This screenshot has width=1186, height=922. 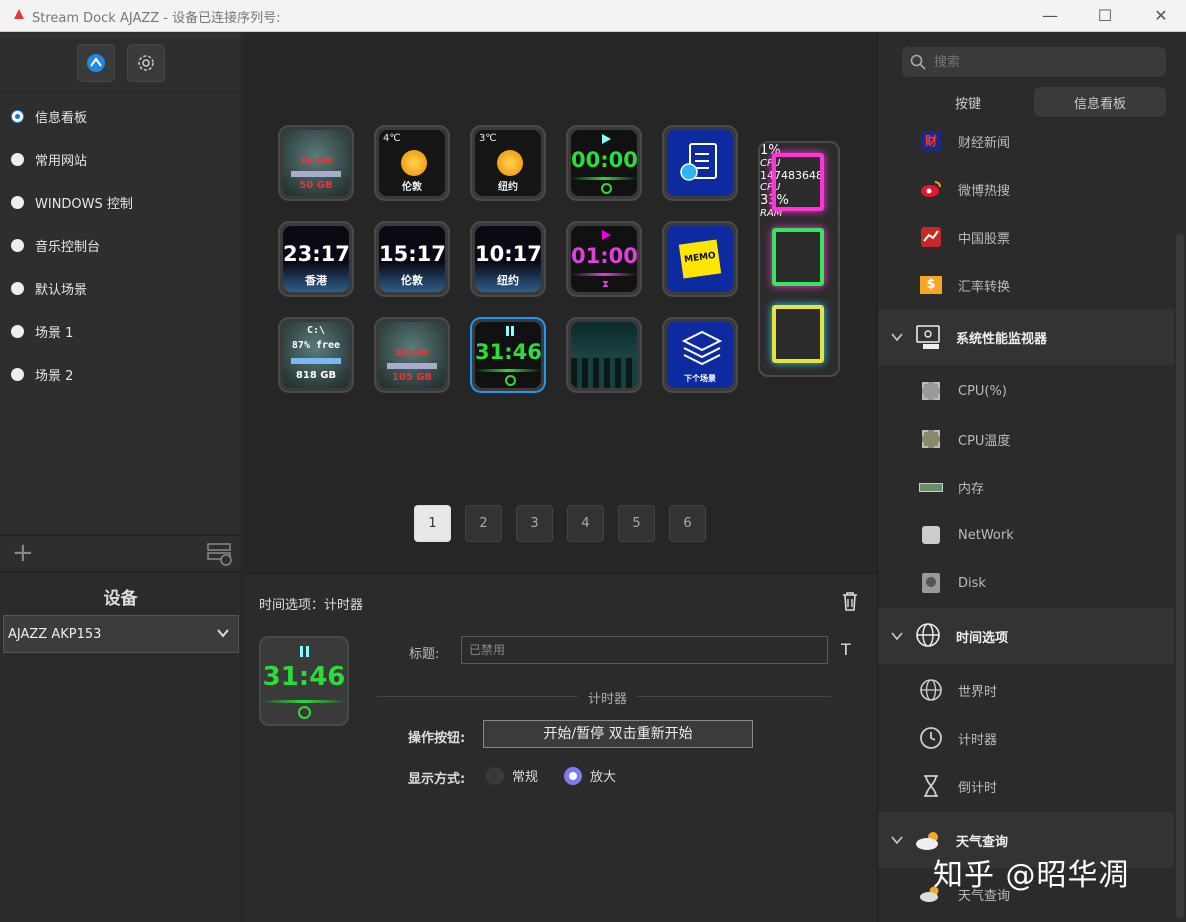 What do you see at coordinates (1161, 16) in the screenshot?
I see `close-button: ✕` at bounding box center [1161, 16].